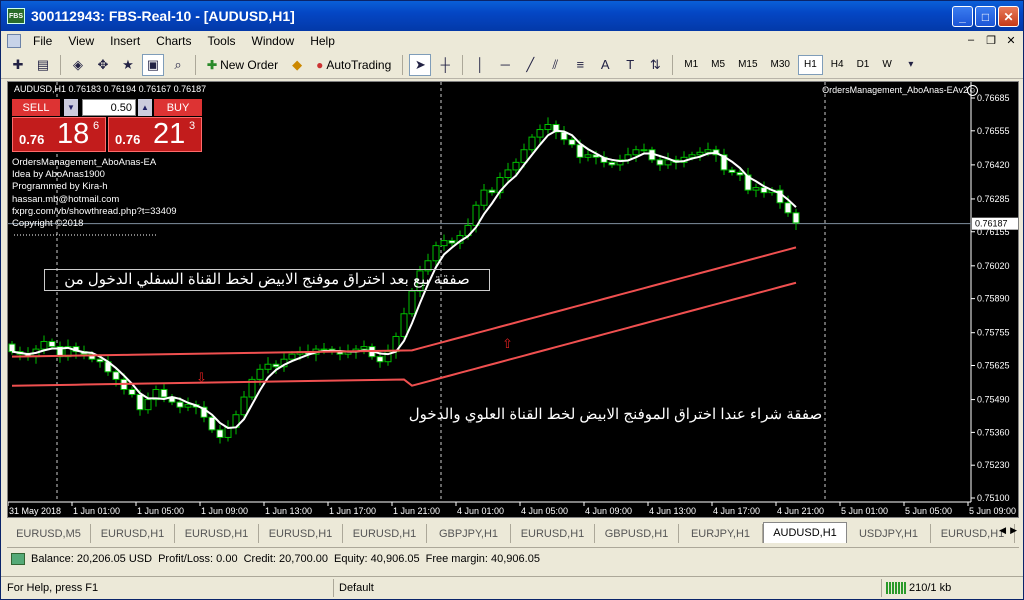 This screenshot has width=1024, height=600. Describe the element at coordinates (837, 65) in the screenshot. I see `timeframe-h4: H4` at that location.